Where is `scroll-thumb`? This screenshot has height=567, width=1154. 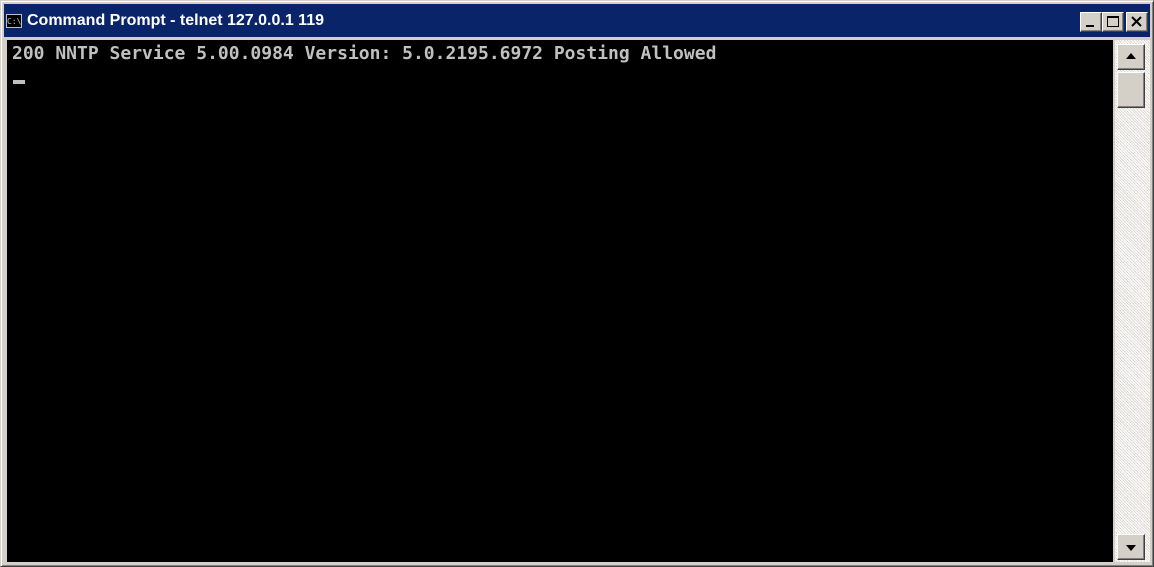 scroll-thumb is located at coordinates (1131, 90).